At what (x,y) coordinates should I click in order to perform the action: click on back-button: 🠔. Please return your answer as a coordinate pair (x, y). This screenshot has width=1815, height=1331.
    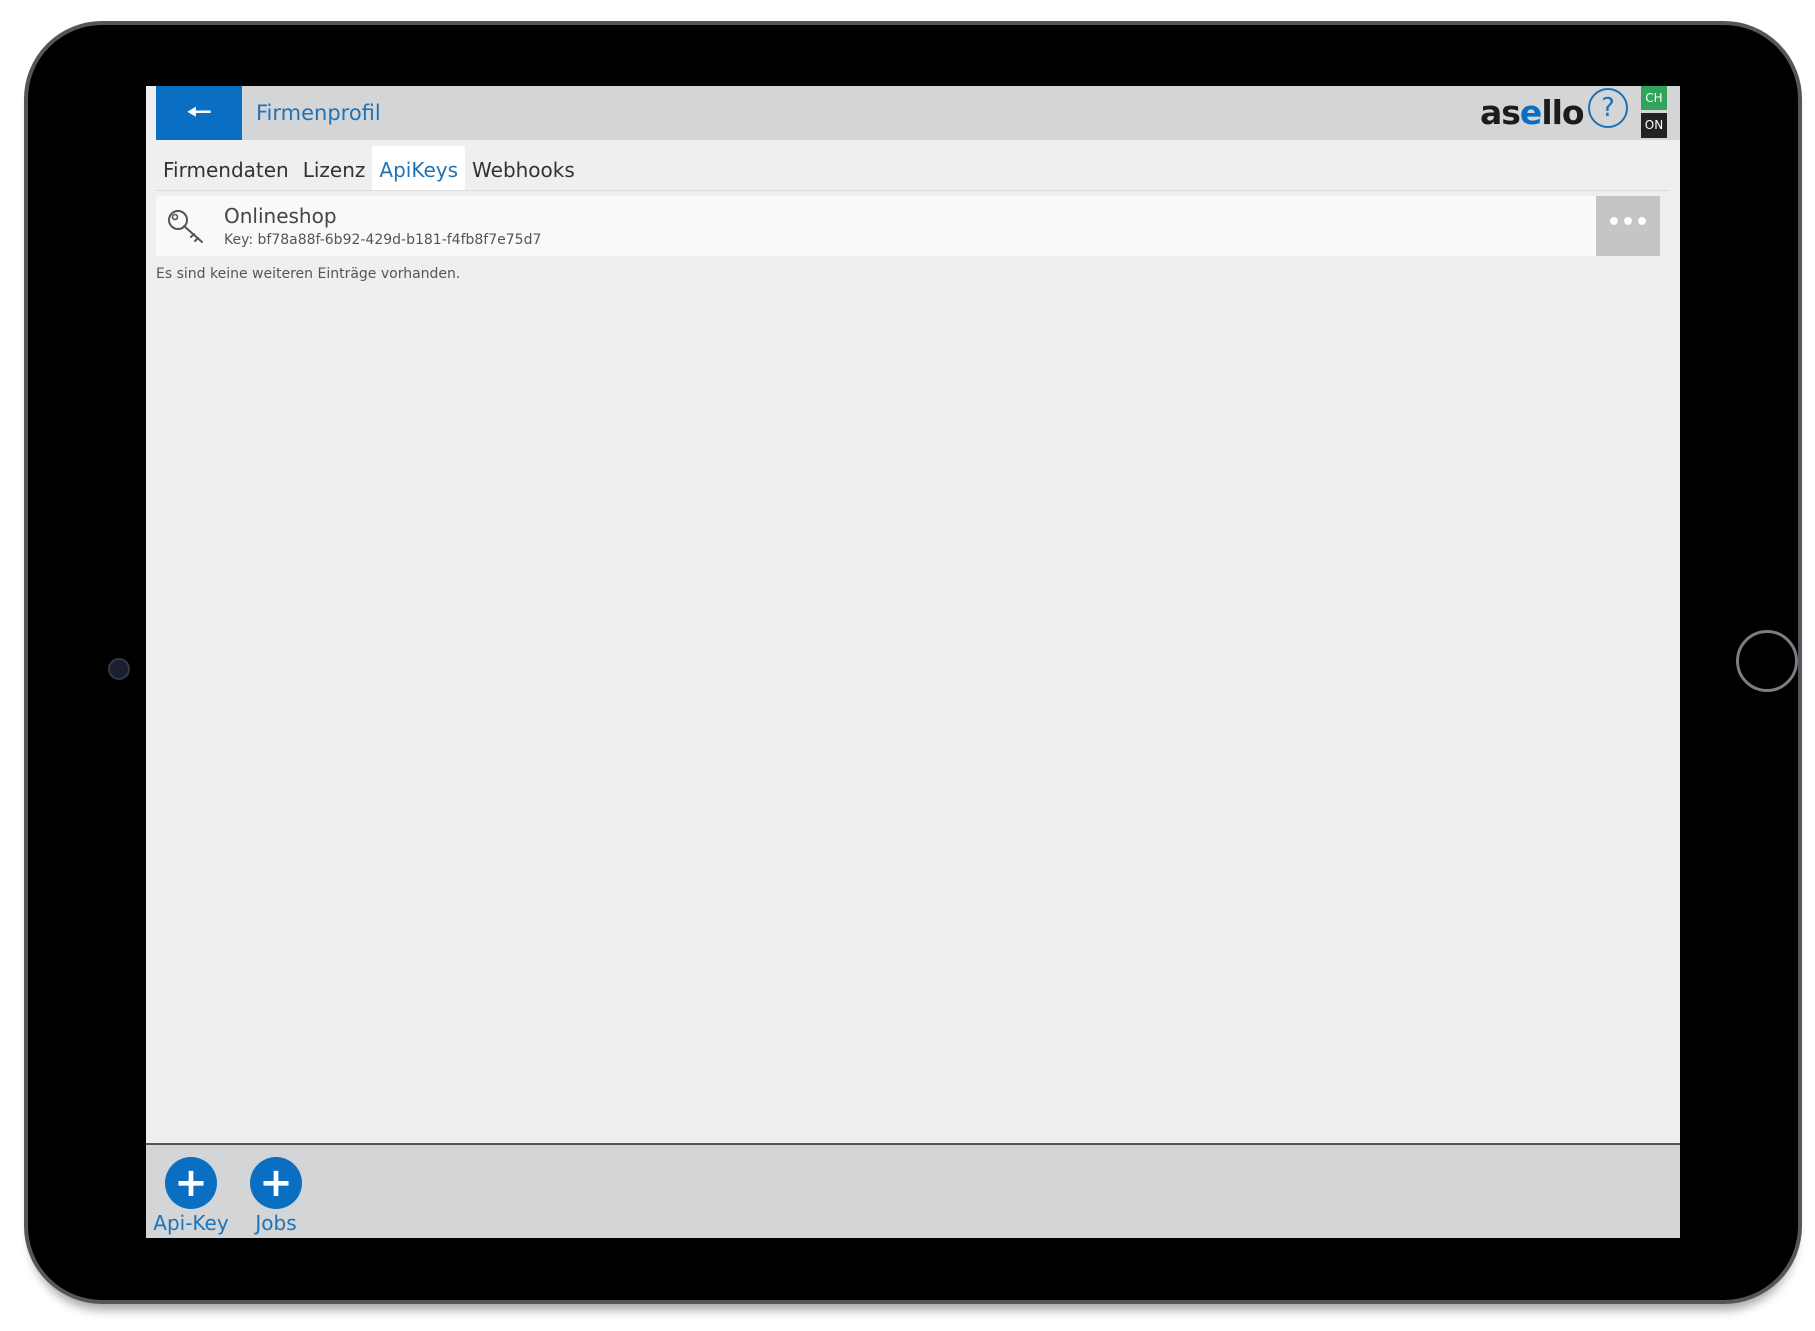
    Looking at the image, I should click on (199, 113).